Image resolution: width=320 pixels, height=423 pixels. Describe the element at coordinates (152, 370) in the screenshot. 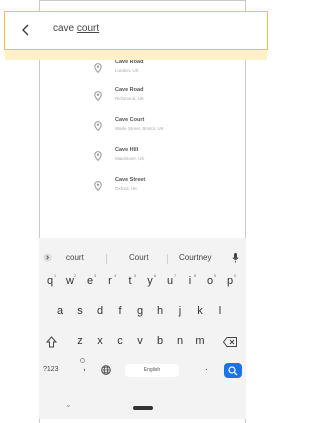

I see `space-bar: English` at that location.